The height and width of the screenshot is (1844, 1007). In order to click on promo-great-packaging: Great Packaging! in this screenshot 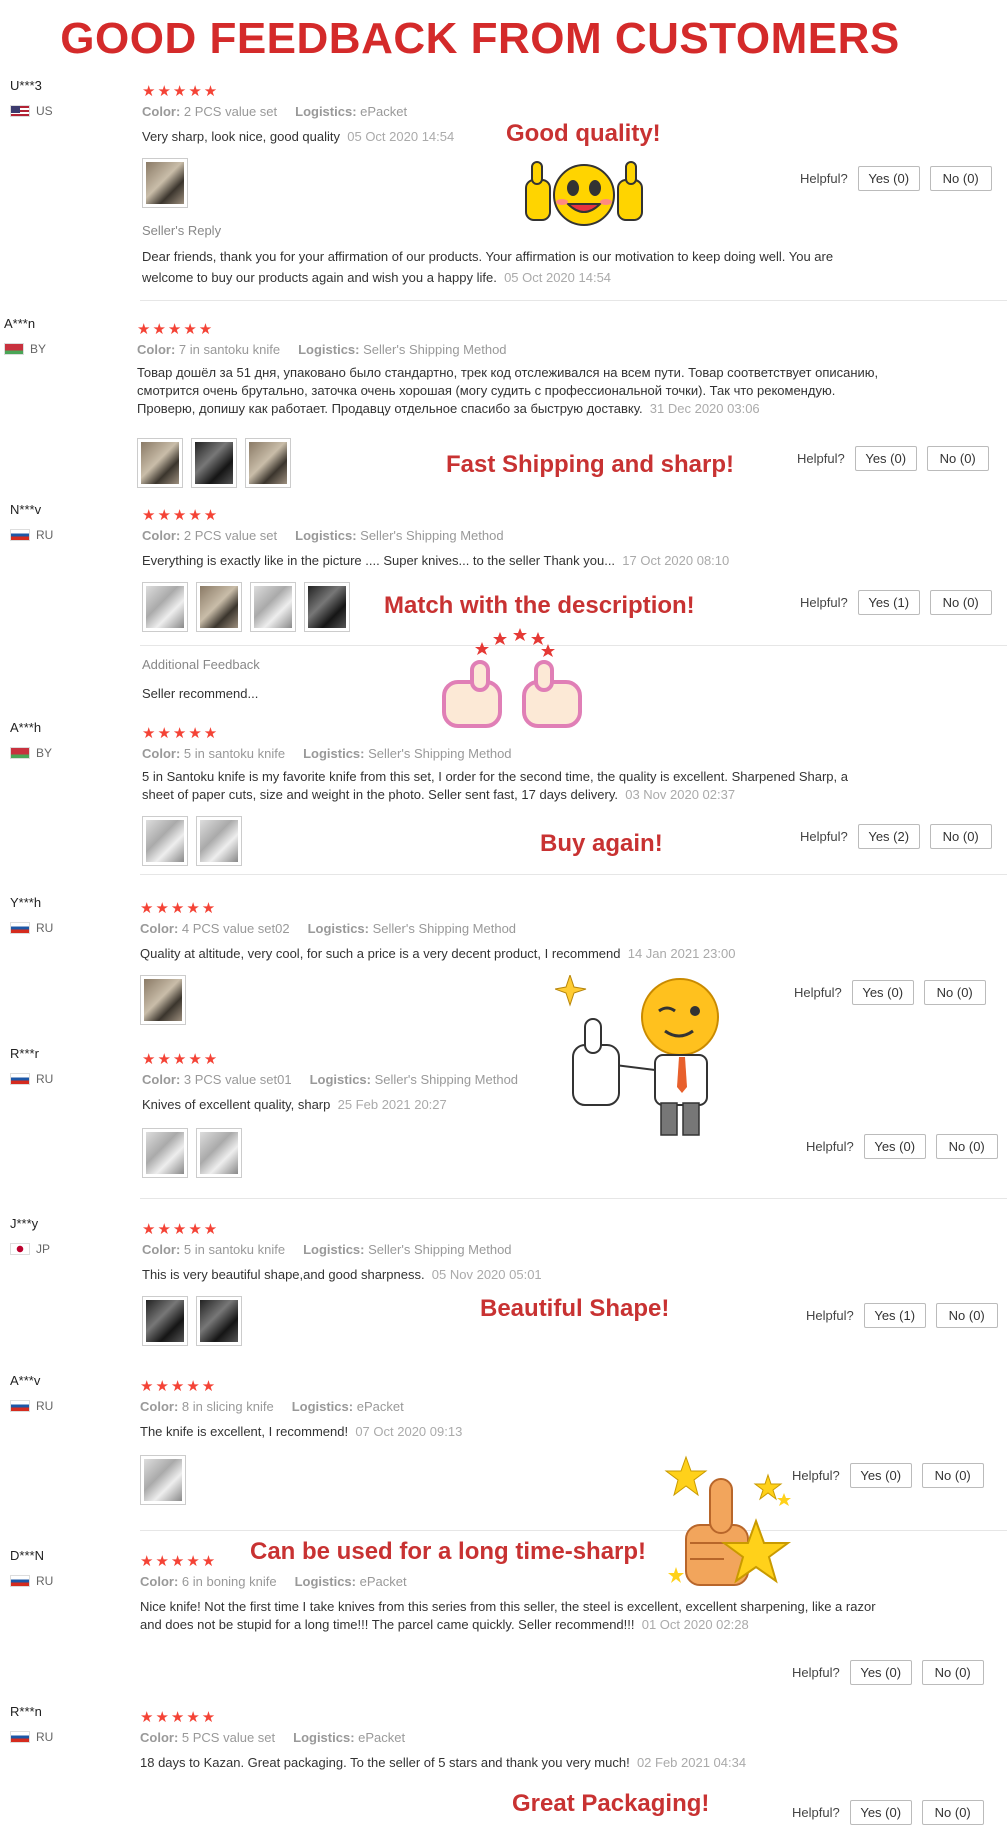, I will do `click(611, 1803)`.